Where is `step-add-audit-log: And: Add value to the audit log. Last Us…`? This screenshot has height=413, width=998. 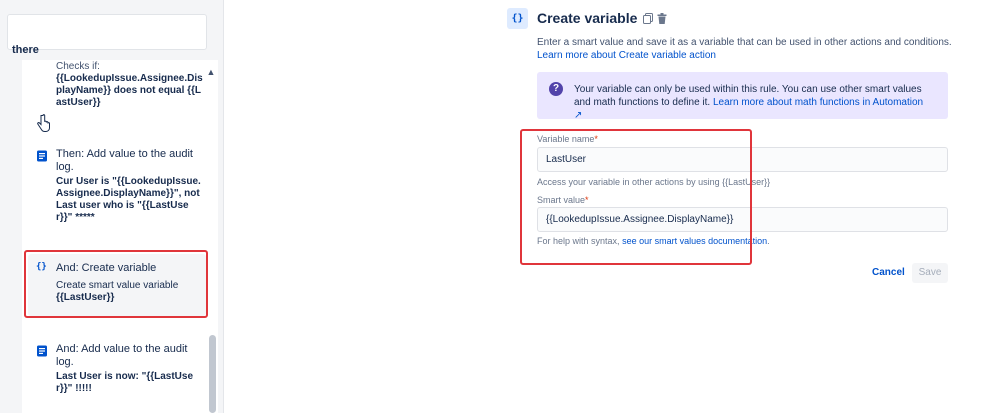
step-add-audit-log: And: Add value to the audit log. Last Us… is located at coordinates (119, 373).